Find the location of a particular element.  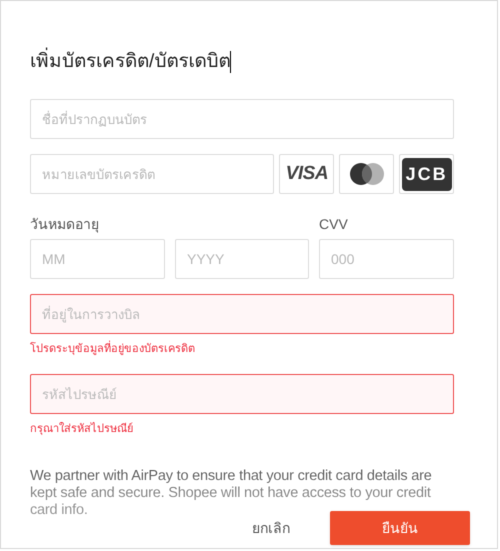

error-message: โปรดระบุข้อมูลที่อยู่ของบัตรเครดิต is located at coordinates (112, 349).